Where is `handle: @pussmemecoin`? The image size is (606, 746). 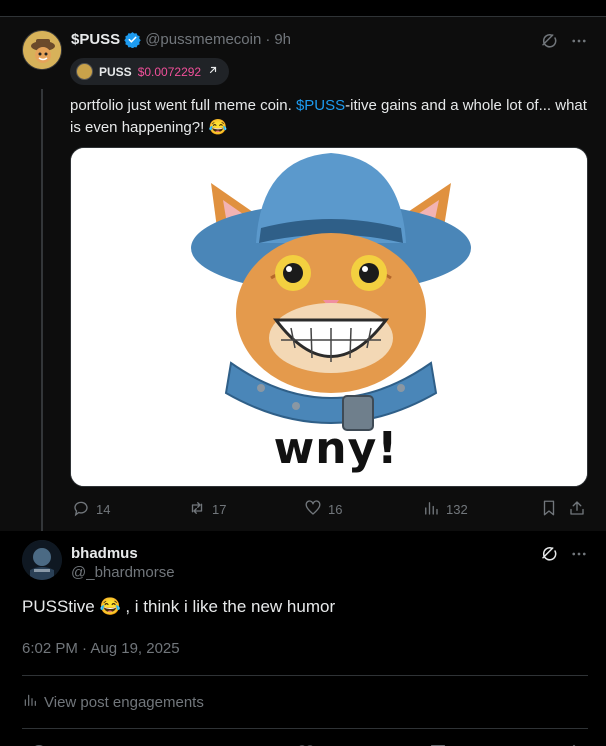
handle: @pussmemecoin is located at coordinates (203, 39).